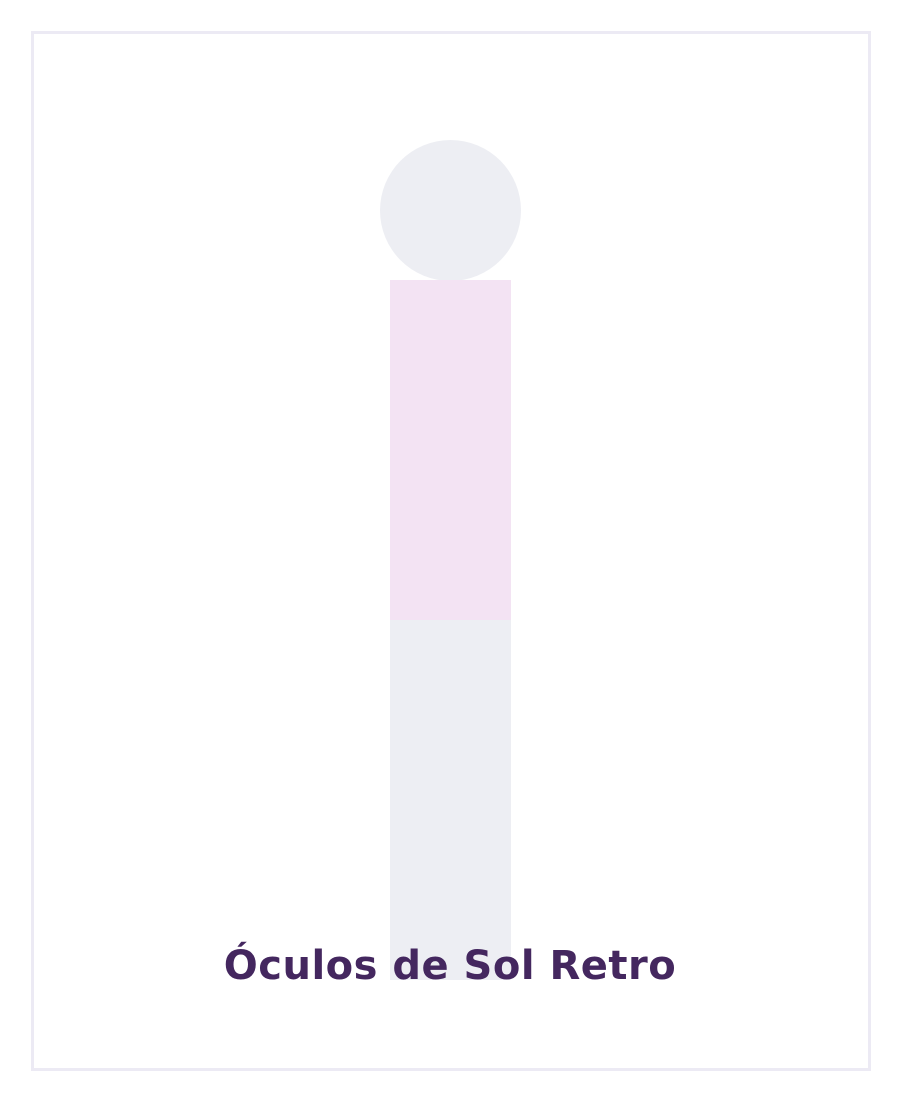  Describe the element at coordinates (450, 210) in the screenshot. I see `figure-head-placeholder` at that location.